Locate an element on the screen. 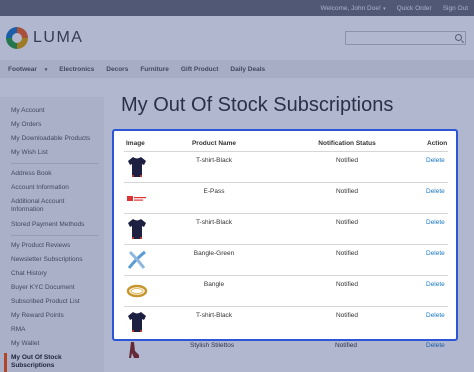 The image size is (474, 372). bangle-green-image is located at coordinates (136, 259).